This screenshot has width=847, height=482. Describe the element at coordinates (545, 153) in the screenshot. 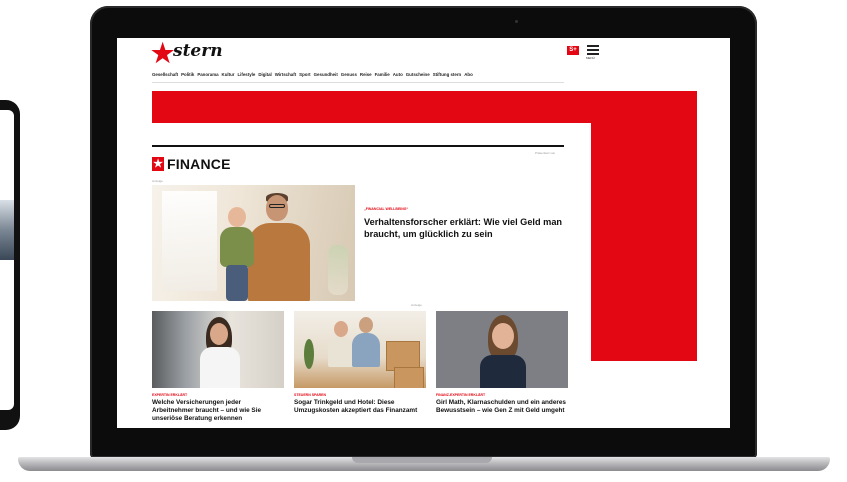

I see `presented-by-label: Präsentiert von` at that location.